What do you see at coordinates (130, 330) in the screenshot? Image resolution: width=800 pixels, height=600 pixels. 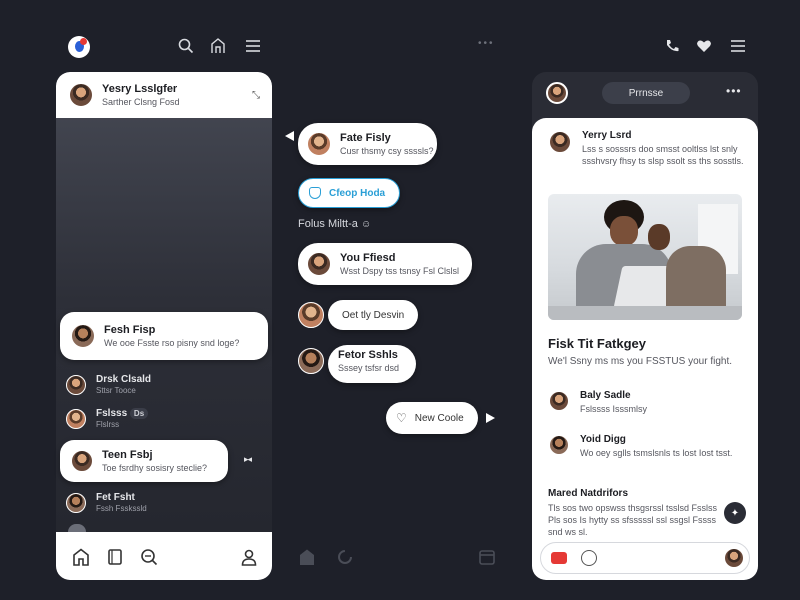 I see `sender-name: Fesh Fisp` at bounding box center [130, 330].